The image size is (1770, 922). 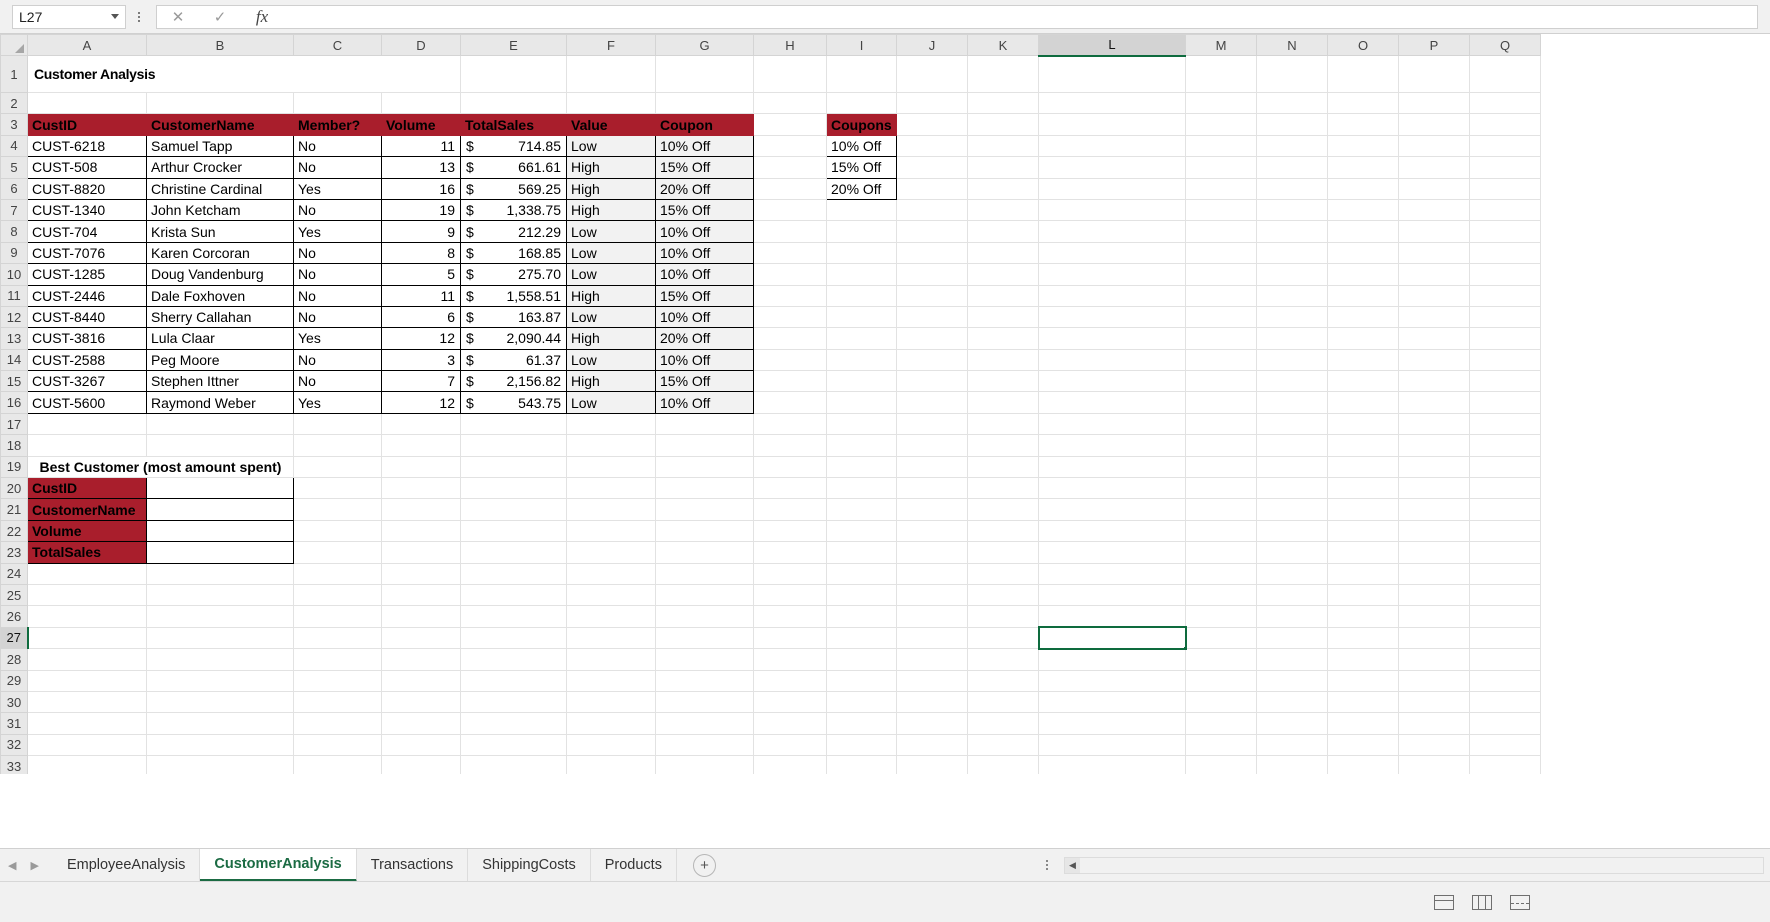 I want to click on cell-M9, so click(x=1221, y=253).